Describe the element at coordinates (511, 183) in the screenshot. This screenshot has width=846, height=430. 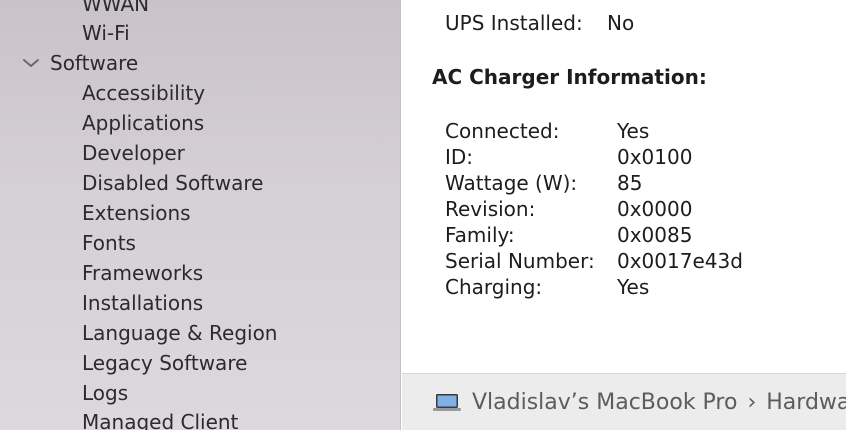
I see `info-label: Wattage (W):` at that location.